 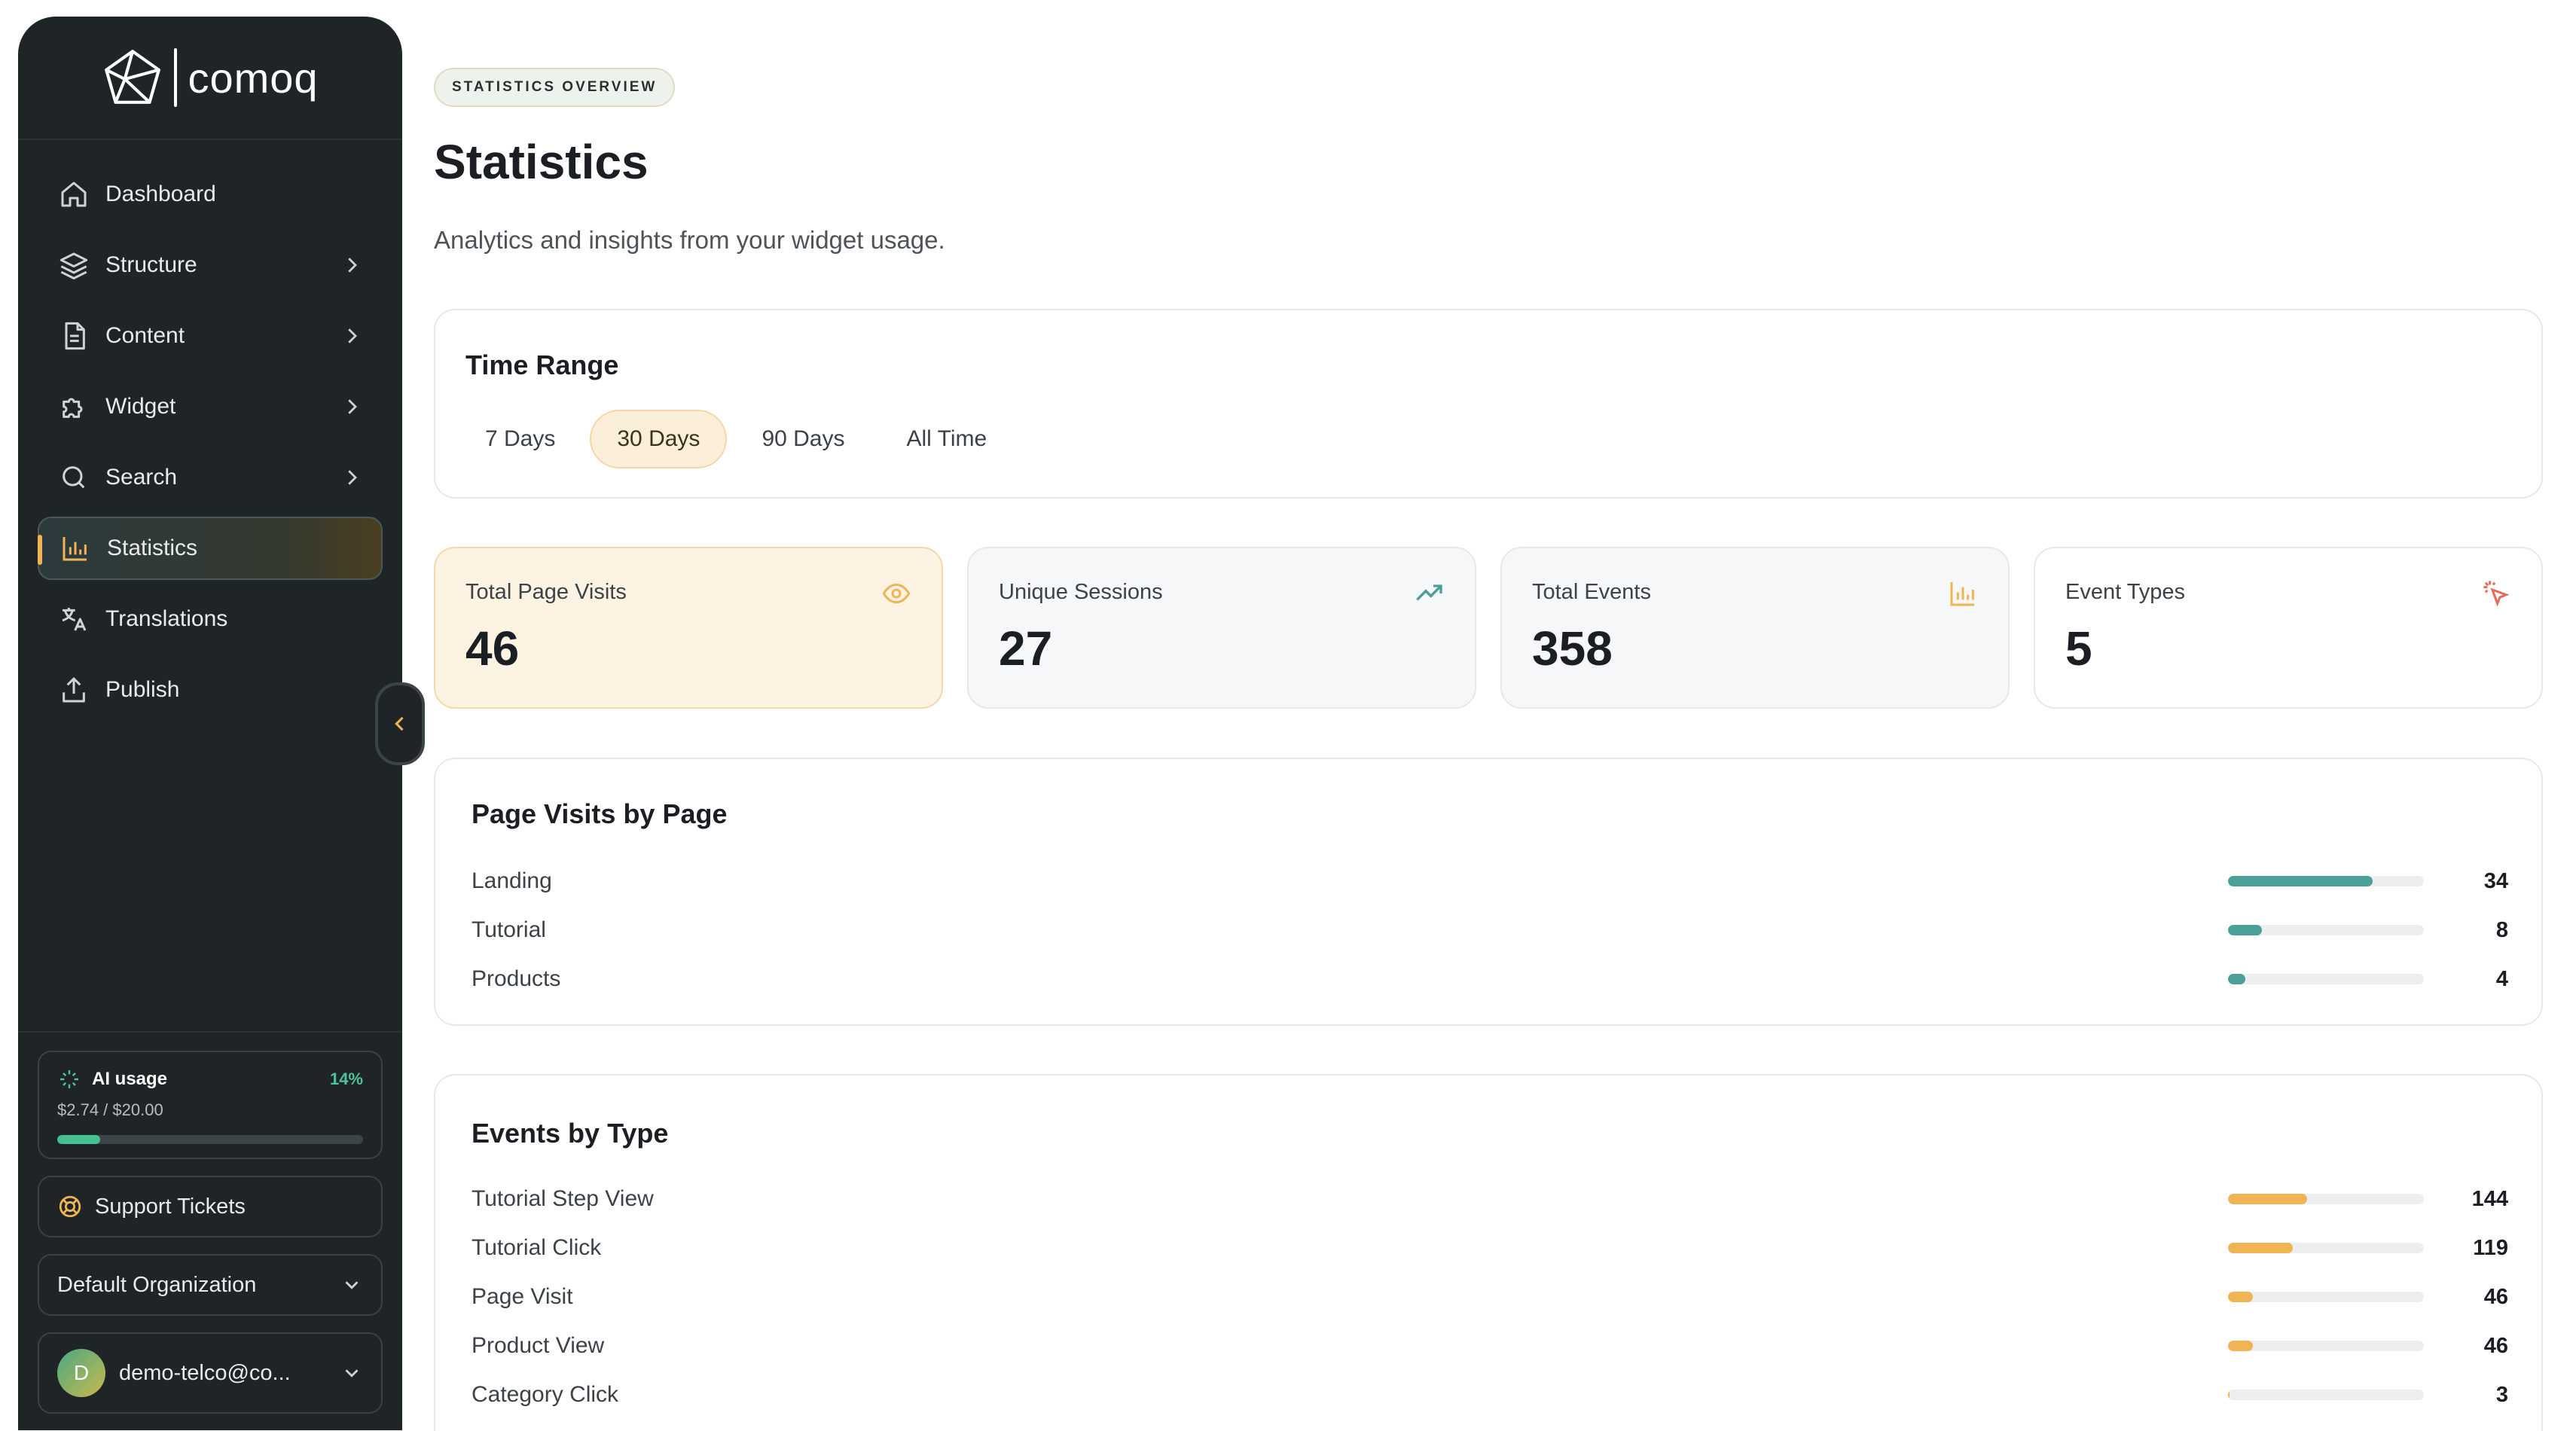 I want to click on list-item-label: Products, so click(x=517, y=978).